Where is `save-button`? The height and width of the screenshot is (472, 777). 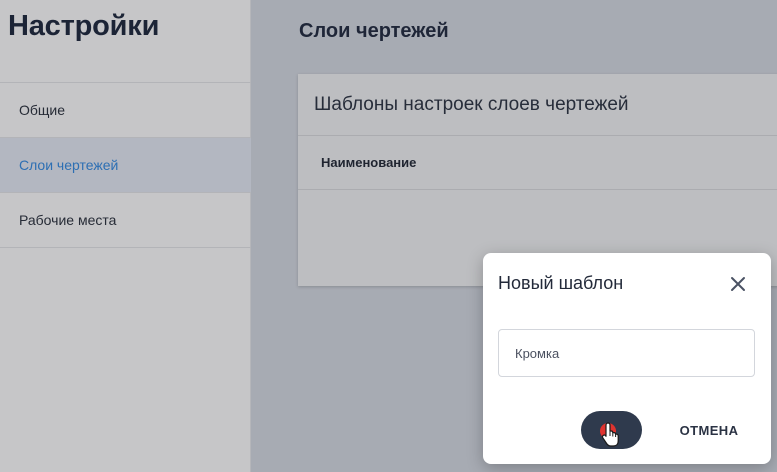 save-button is located at coordinates (611, 430).